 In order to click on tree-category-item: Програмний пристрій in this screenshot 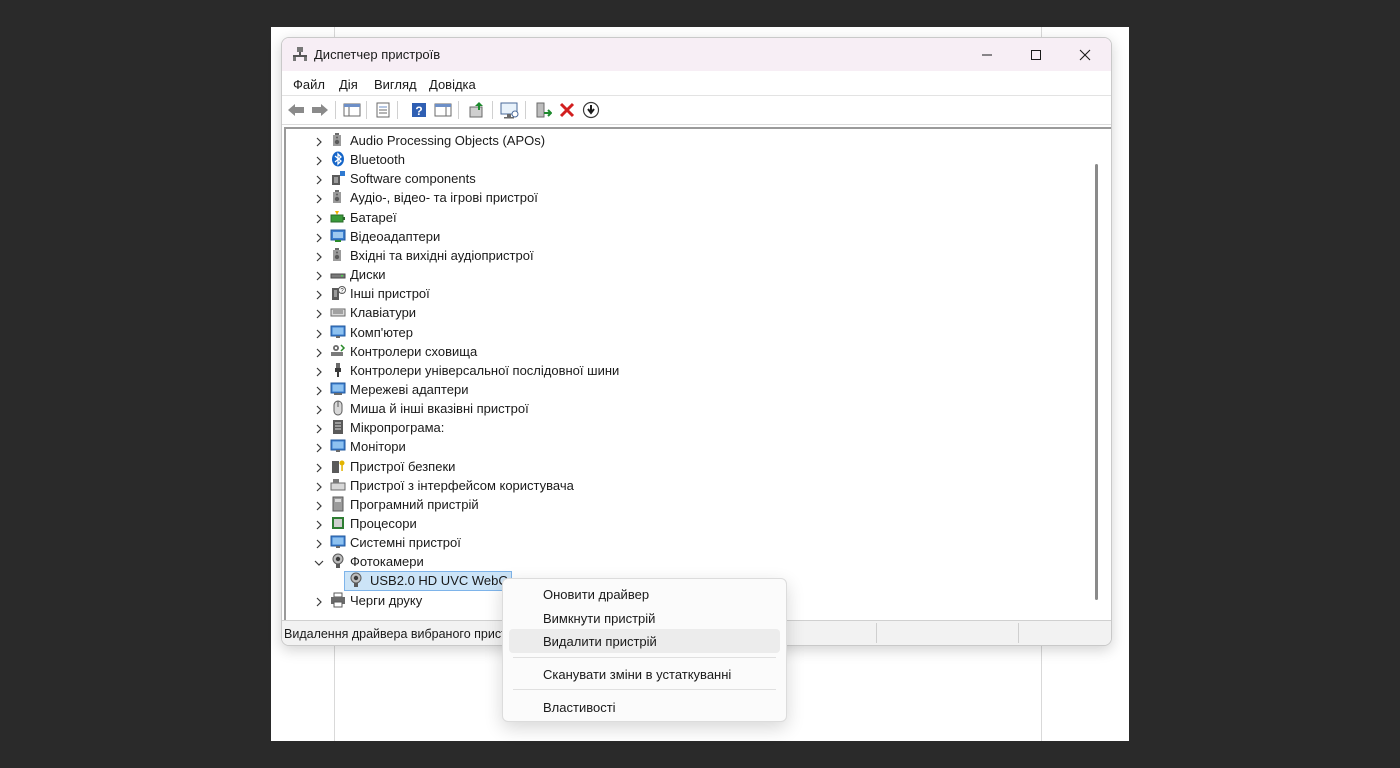, I will do `click(686, 504)`.